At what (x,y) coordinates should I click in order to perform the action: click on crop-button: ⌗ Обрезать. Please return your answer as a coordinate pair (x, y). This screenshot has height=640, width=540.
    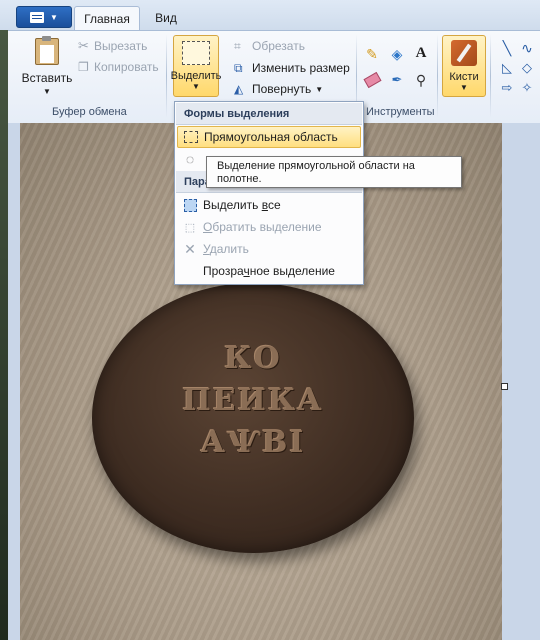
    Looking at the image, I should click on (269, 46).